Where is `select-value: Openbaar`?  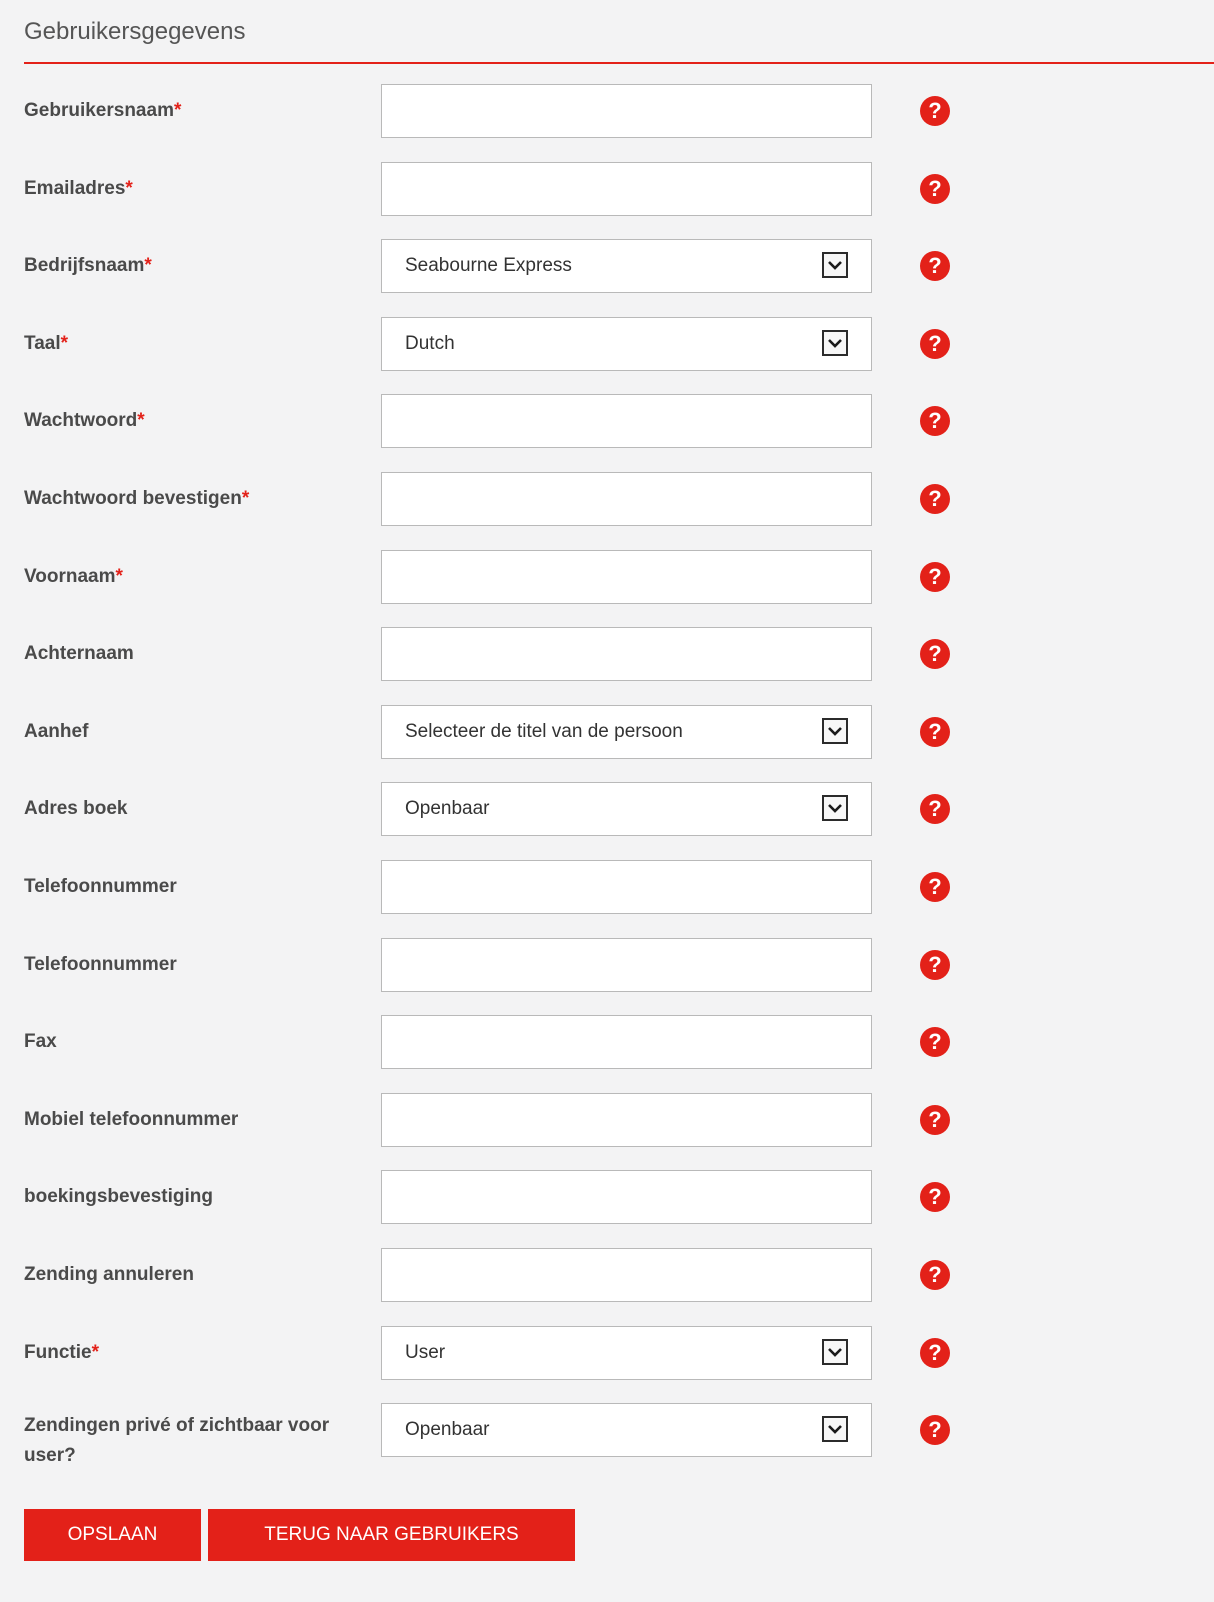 select-value: Openbaar is located at coordinates (447, 808).